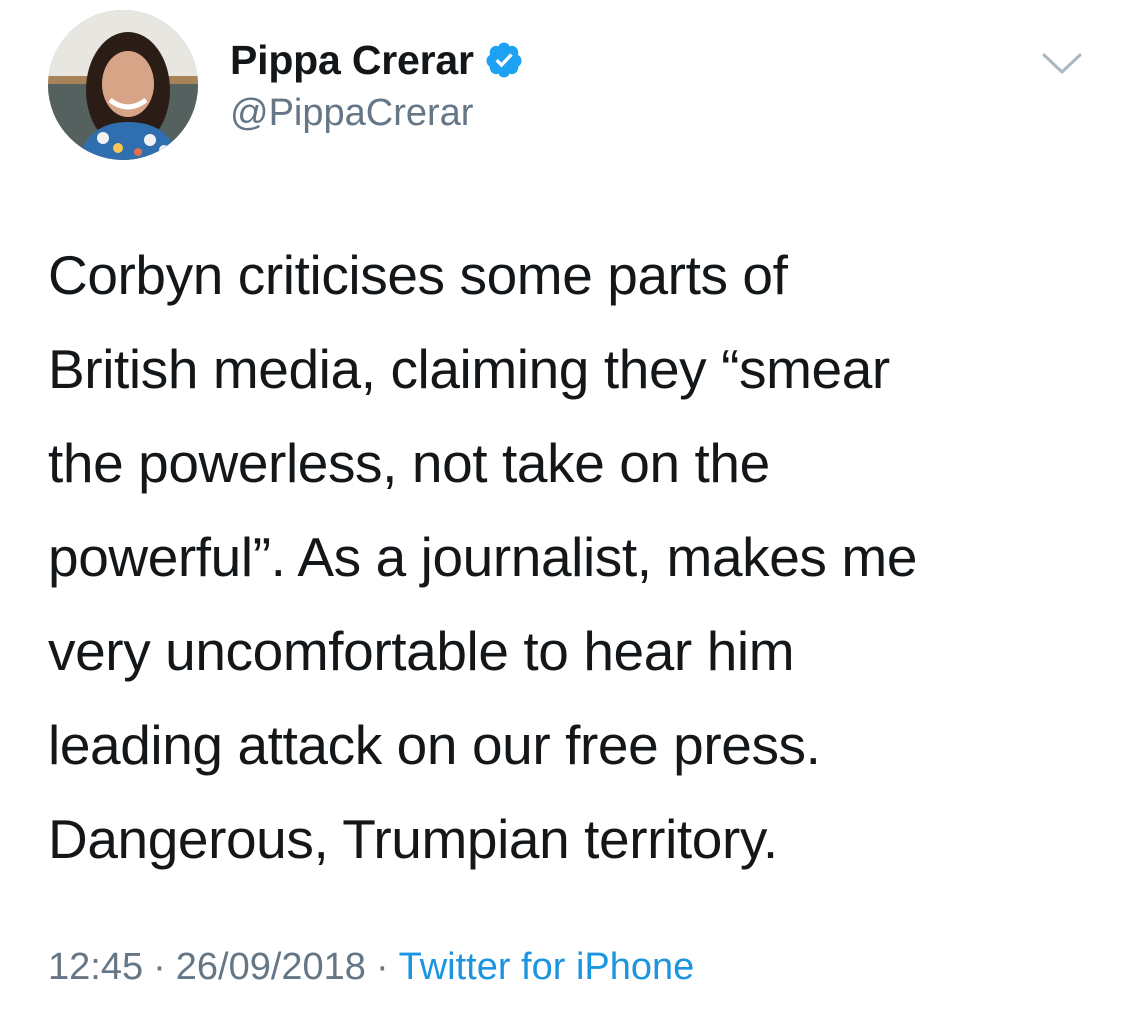 The image size is (1125, 1009). I want to click on tweet-time: 12:45, so click(95, 967).